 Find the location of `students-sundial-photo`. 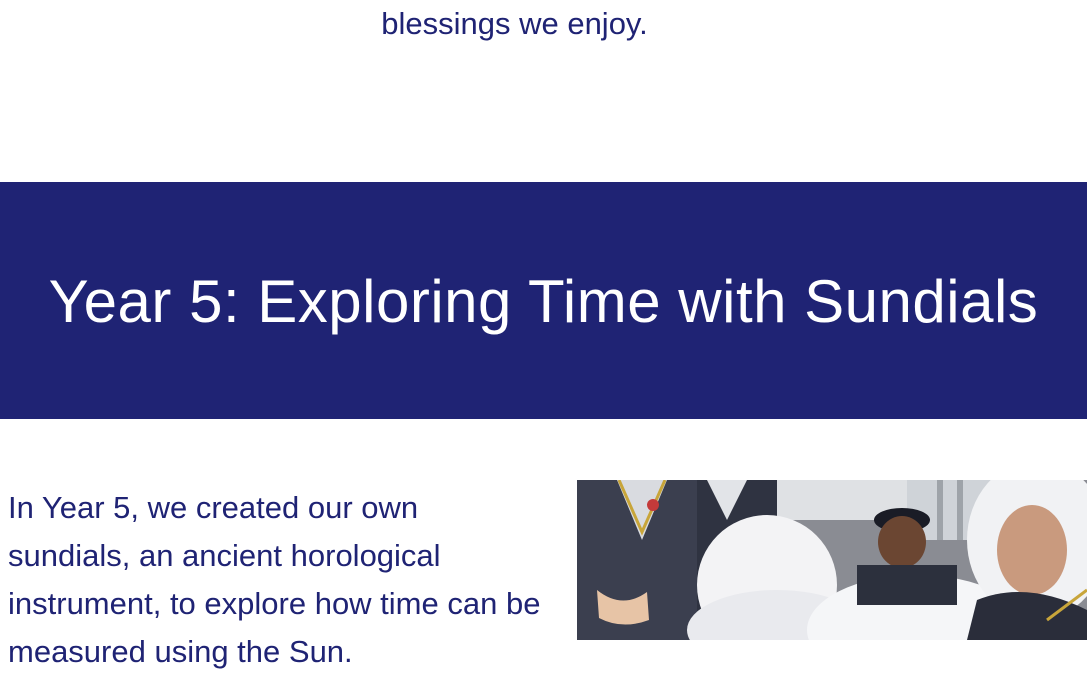

students-sundial-photo is located at coordinates (832, 560).